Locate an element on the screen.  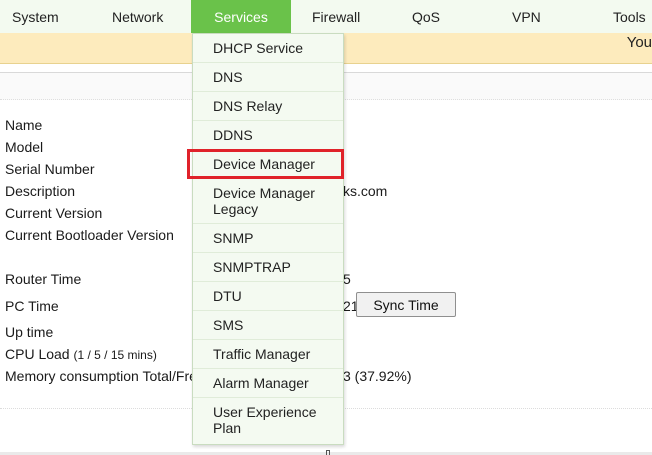
menu-item-label: DNS Relay is located at coordinates (248, 106).